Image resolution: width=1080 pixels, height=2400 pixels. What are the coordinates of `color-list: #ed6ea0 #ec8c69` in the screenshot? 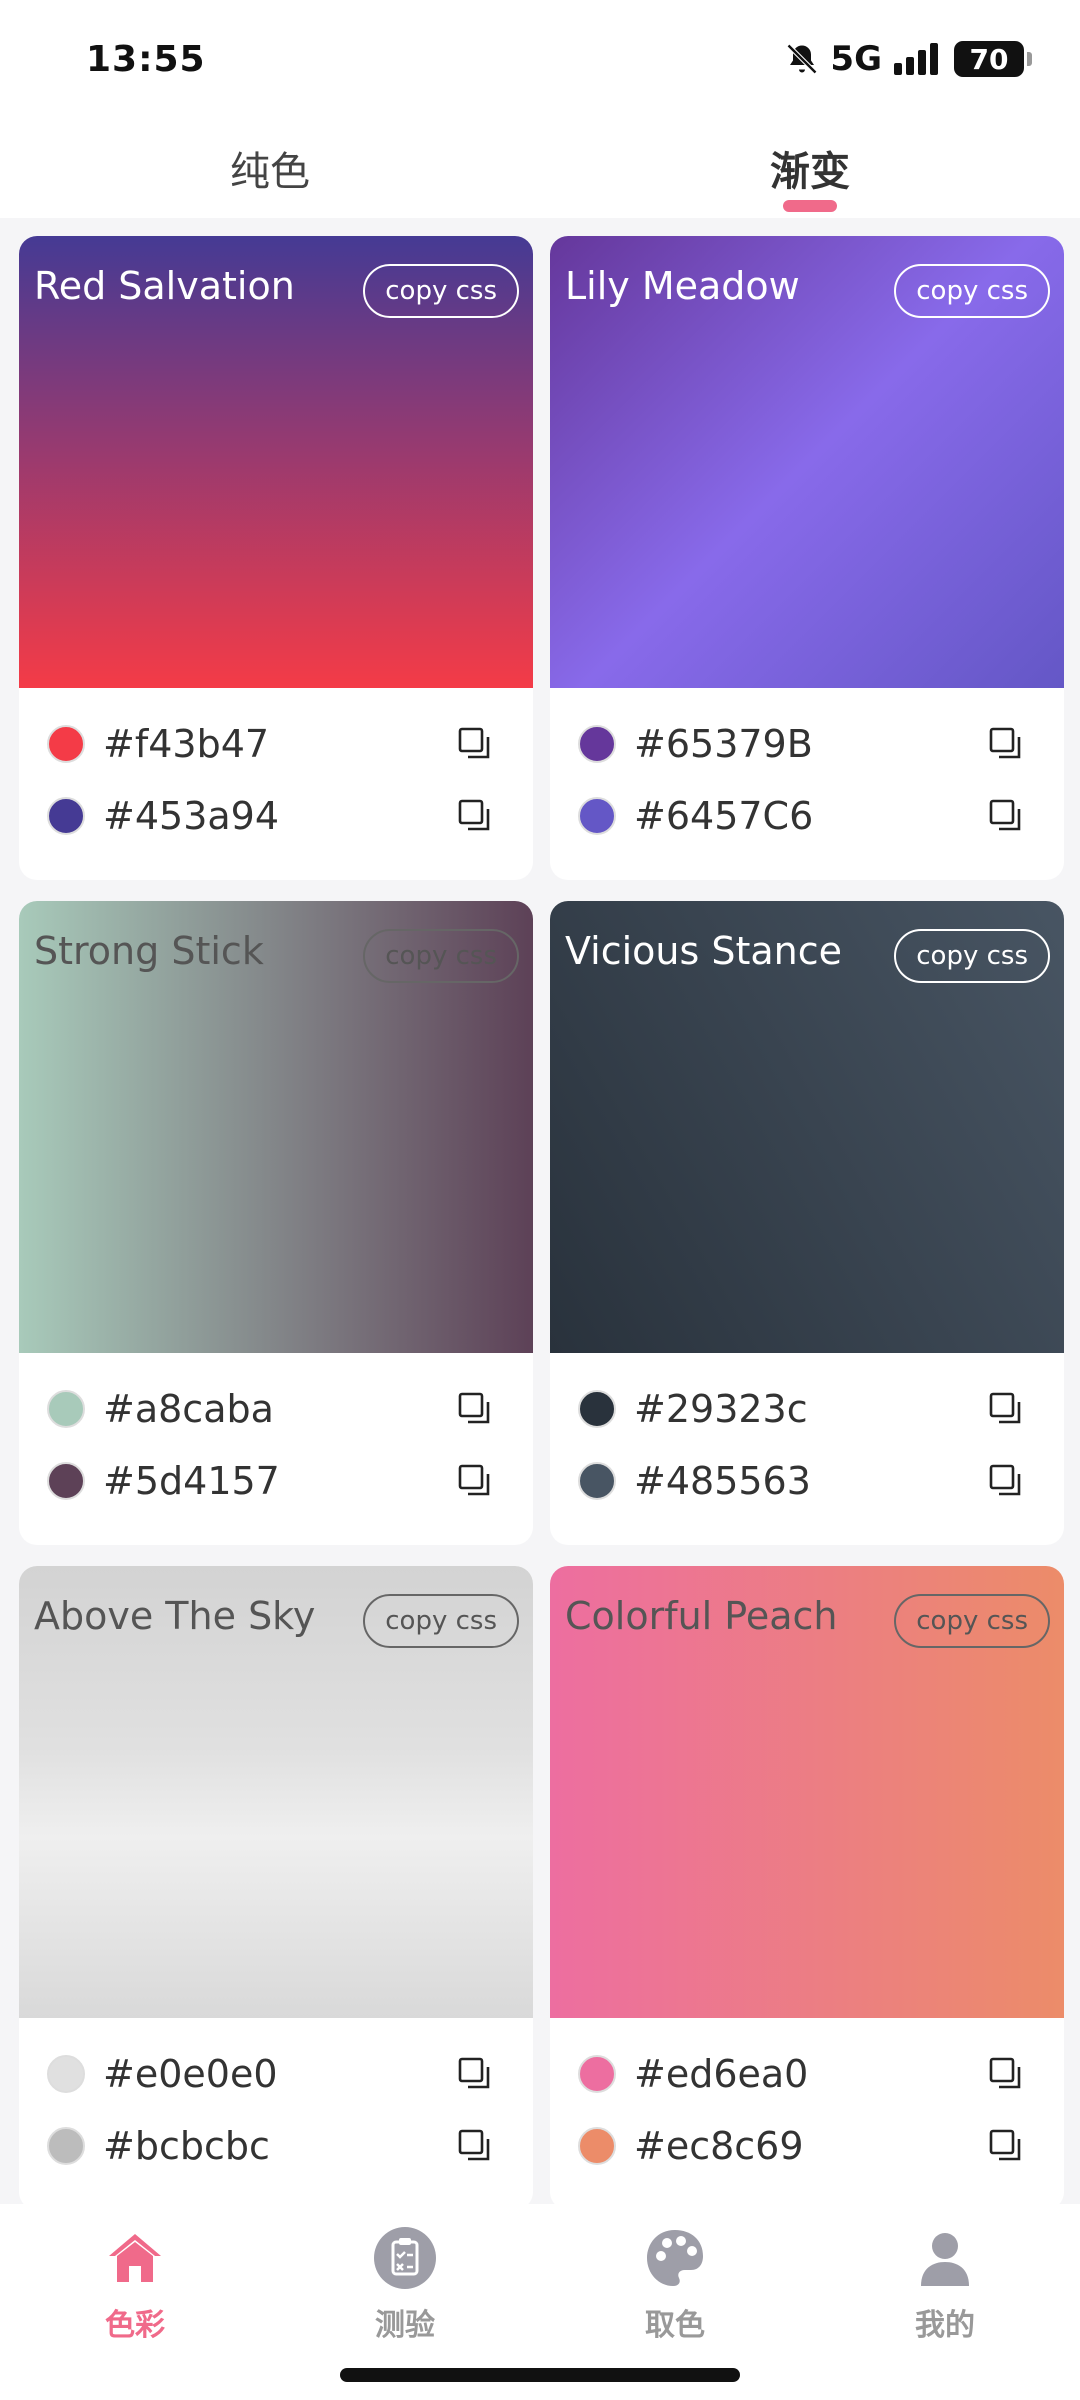 It's located at (807, 2100).